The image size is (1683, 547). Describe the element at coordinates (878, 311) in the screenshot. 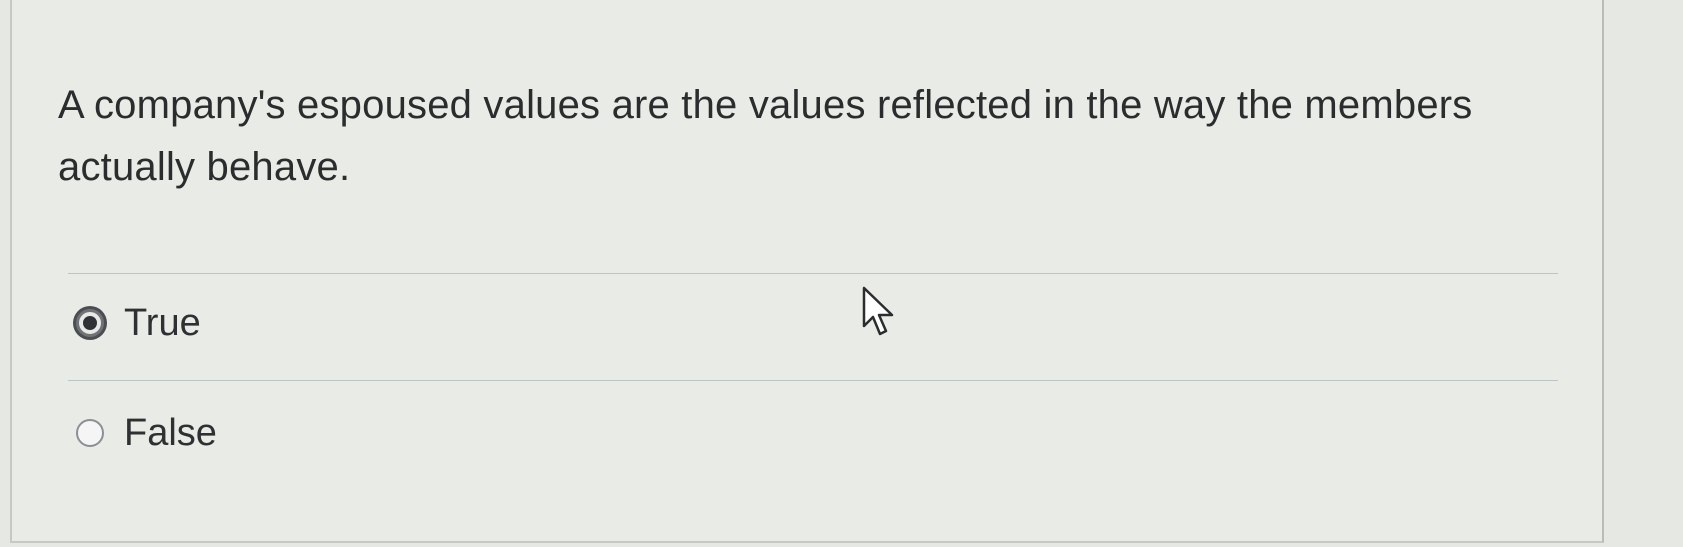

I see `mouse-pointer-icon` at that location.